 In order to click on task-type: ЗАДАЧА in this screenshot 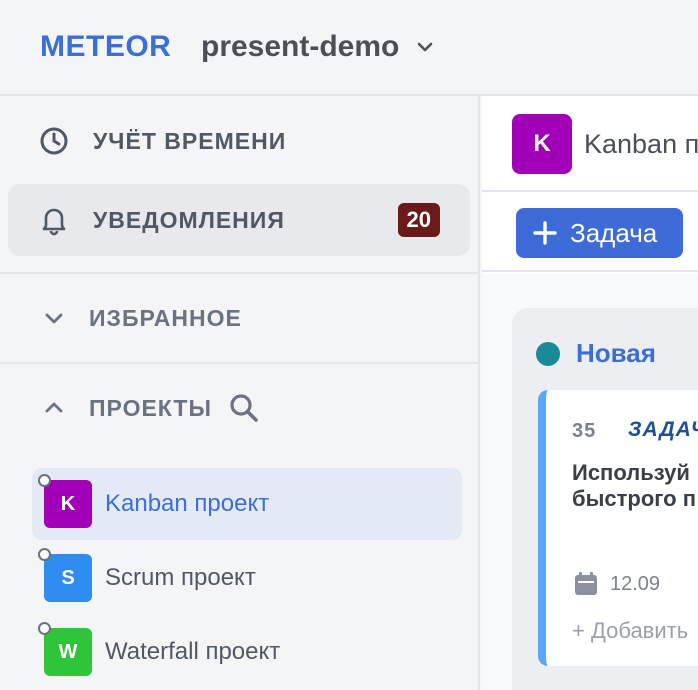, I will do `click(663, 429)`.